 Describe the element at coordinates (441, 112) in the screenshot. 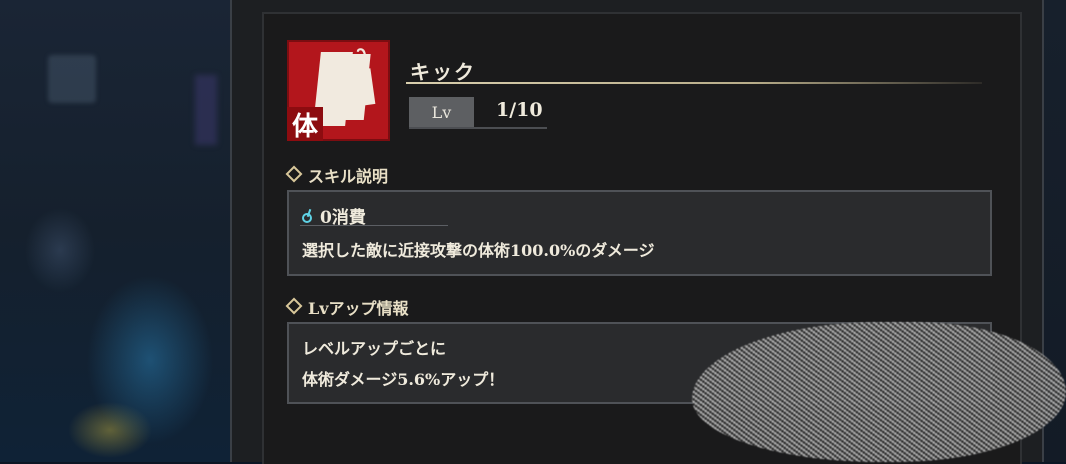

I see `level-label: Lv` at that location.